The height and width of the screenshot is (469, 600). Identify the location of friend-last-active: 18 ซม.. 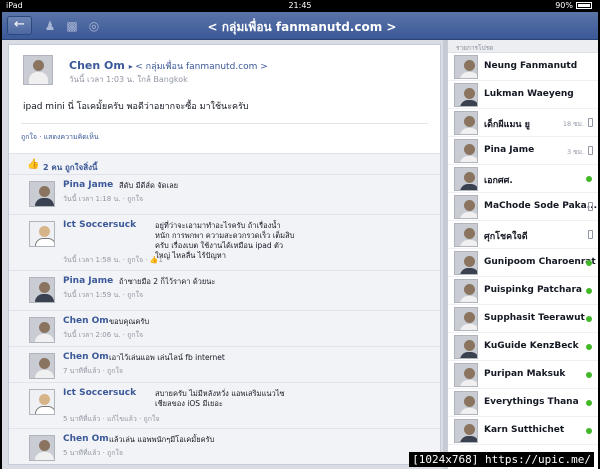
(573, 124).